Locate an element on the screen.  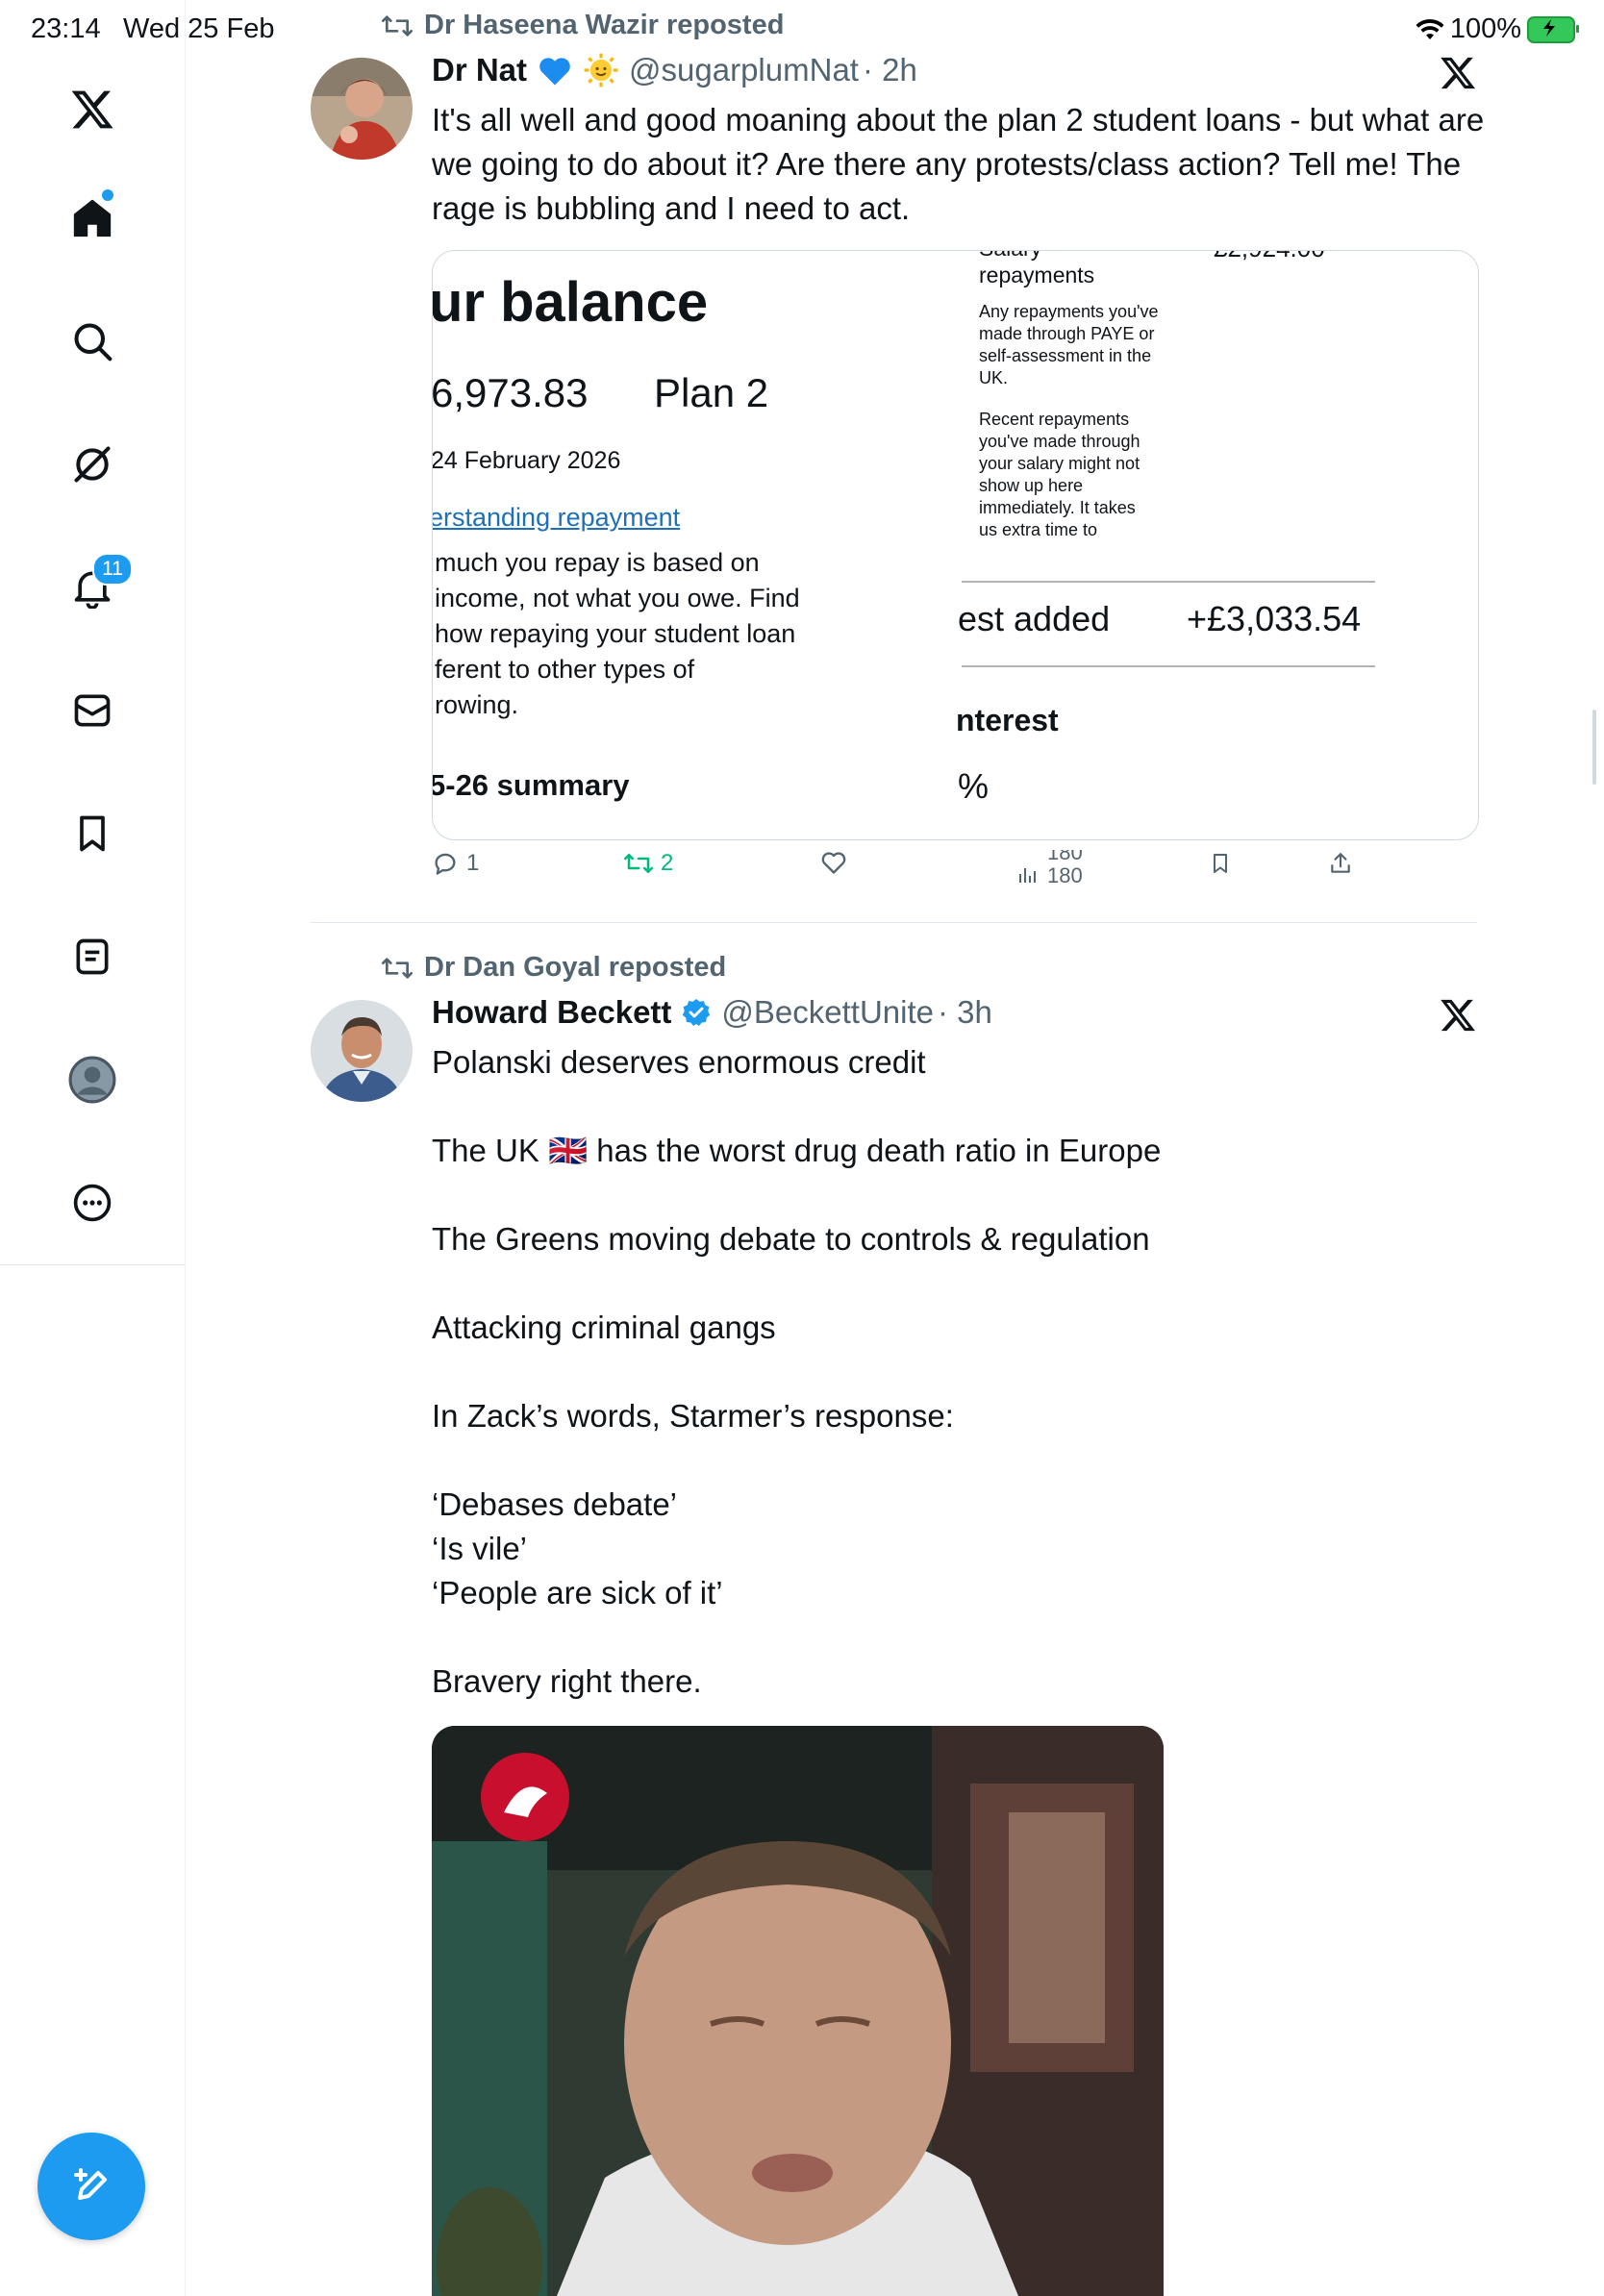
reply-icon is located at coordinates (445, 864).